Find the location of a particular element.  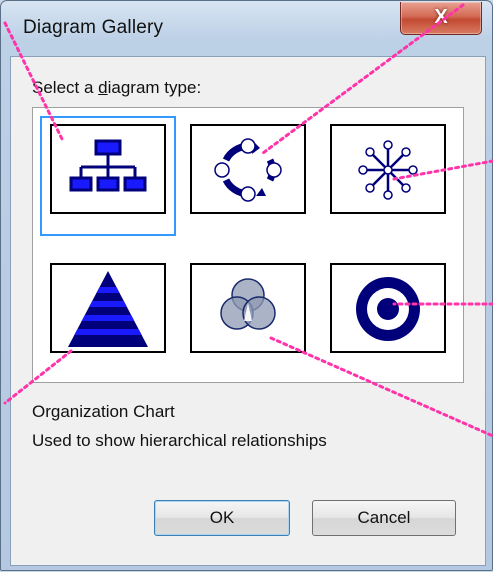

label-suffix: iagram type: is located at coordinates (154, 87).